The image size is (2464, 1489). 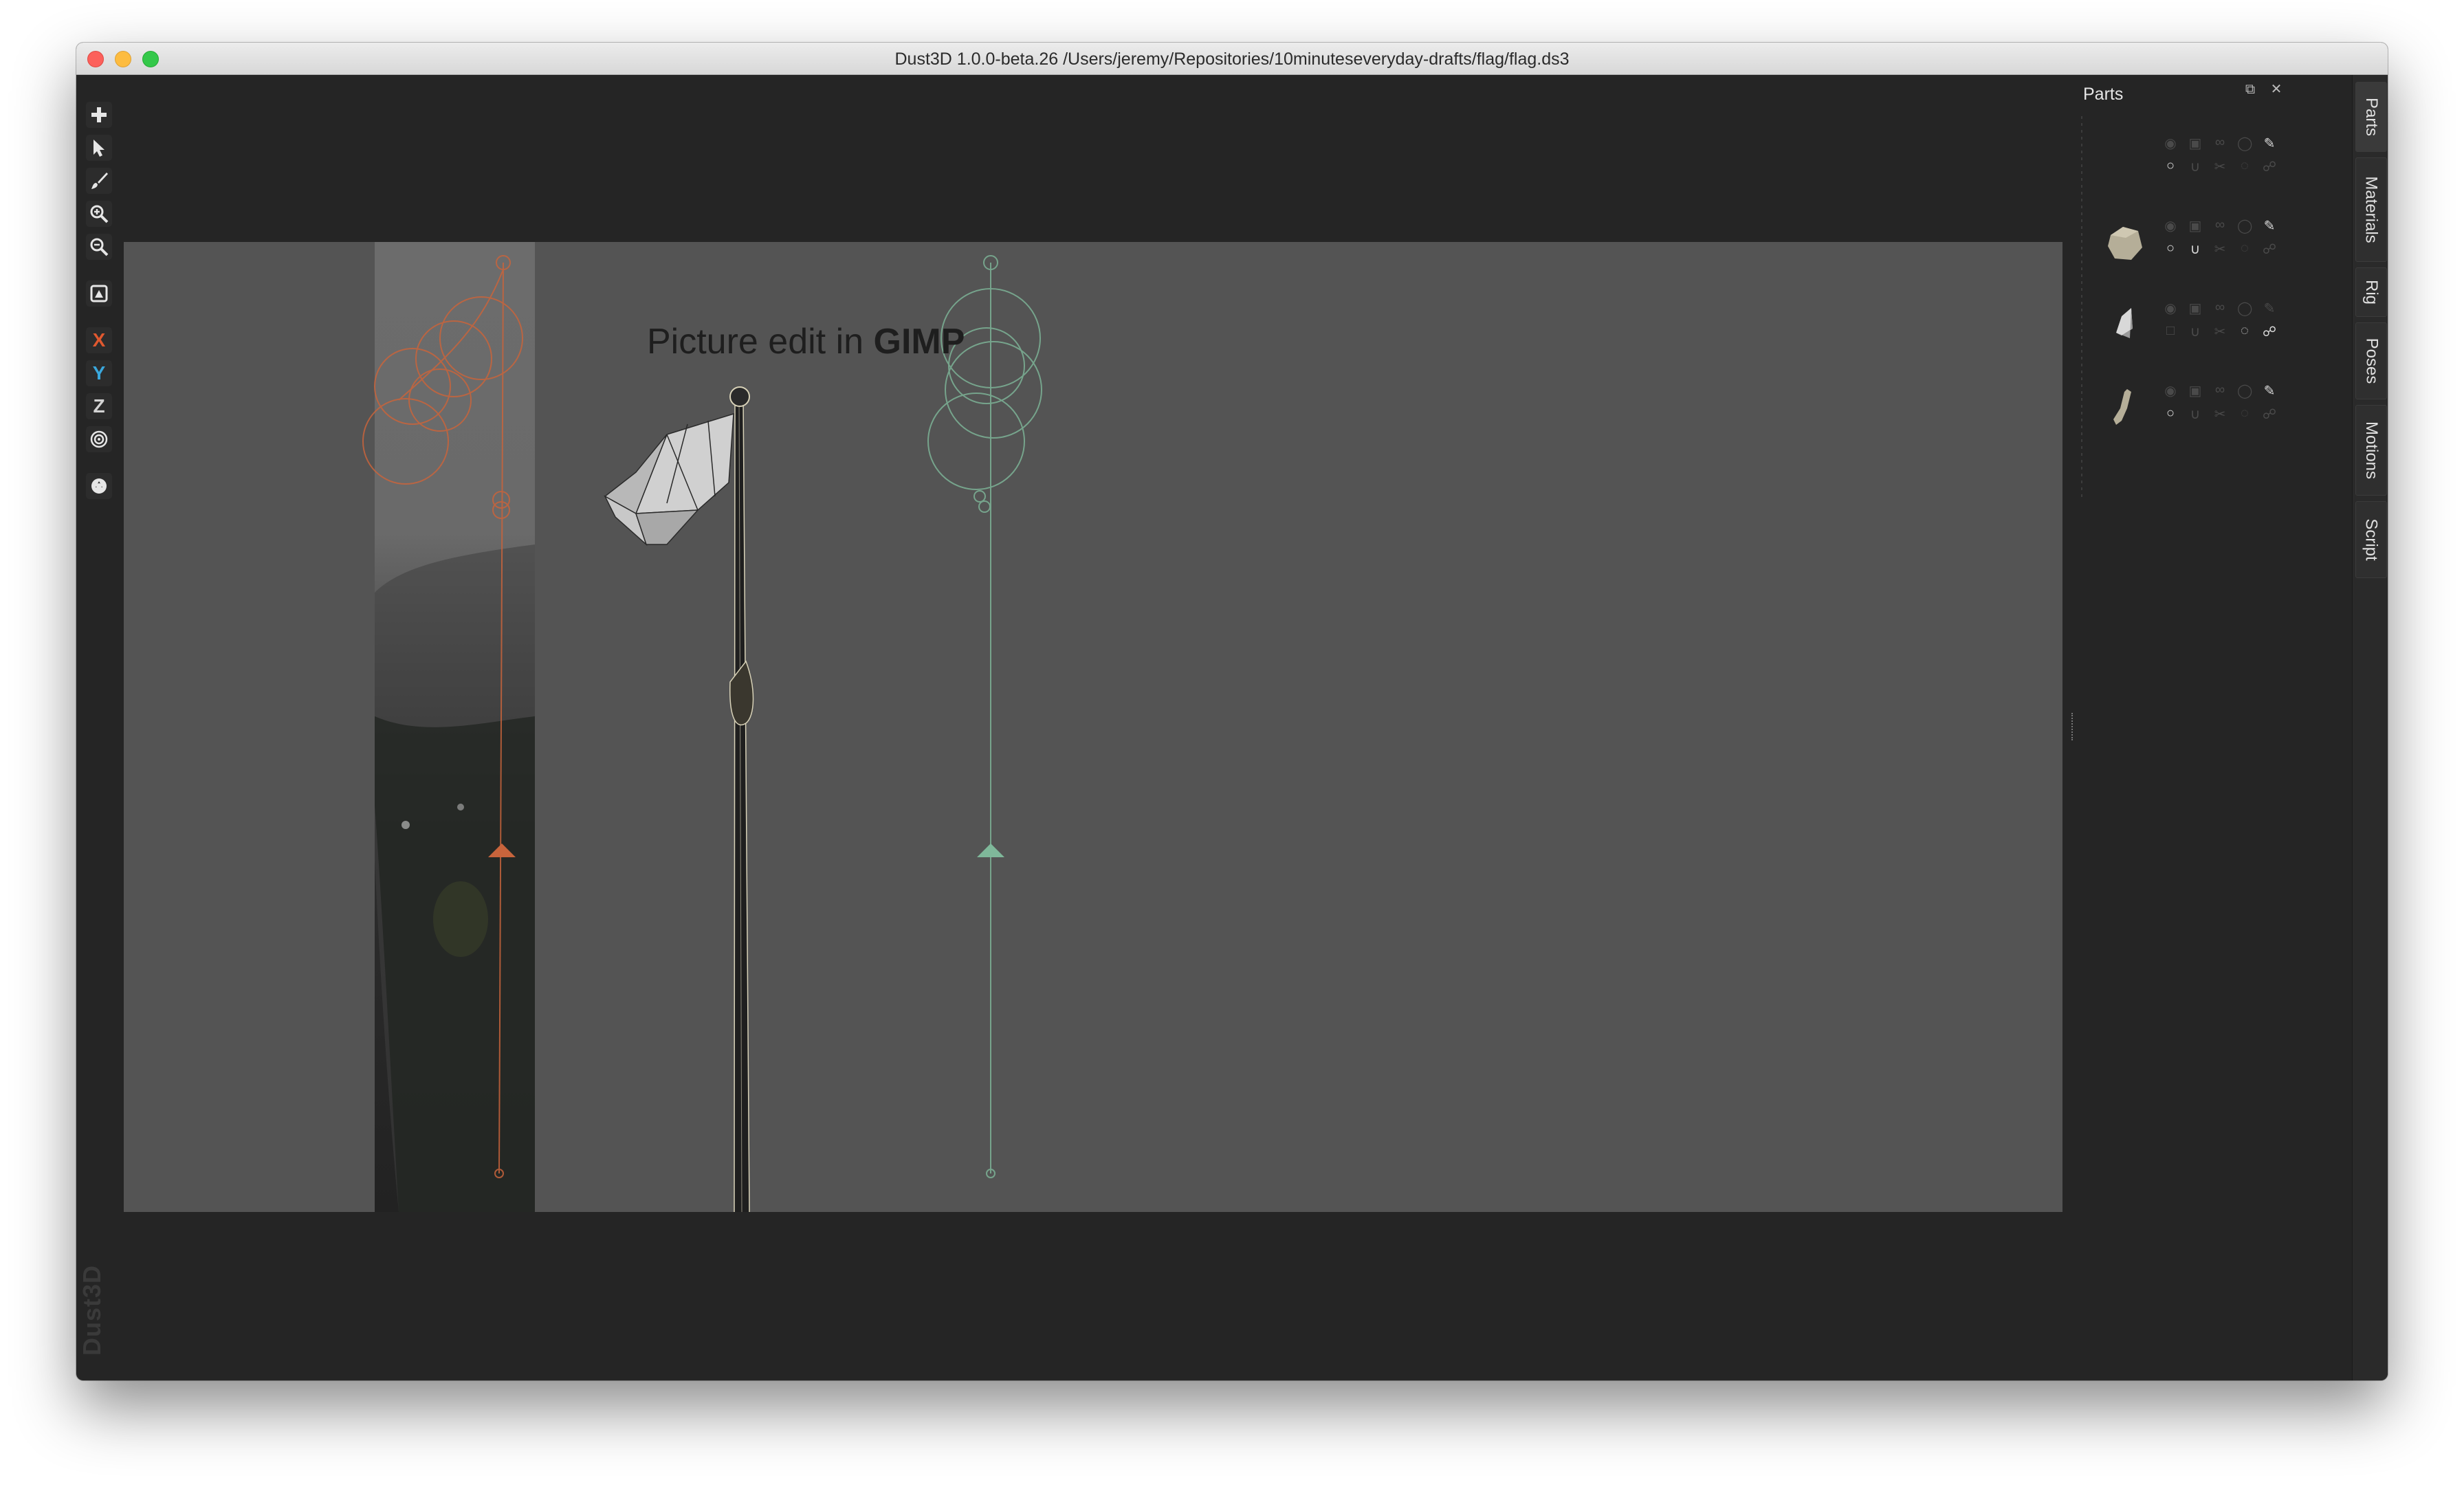 I want to click on zoom-in-button, so click(x=99, y=214).